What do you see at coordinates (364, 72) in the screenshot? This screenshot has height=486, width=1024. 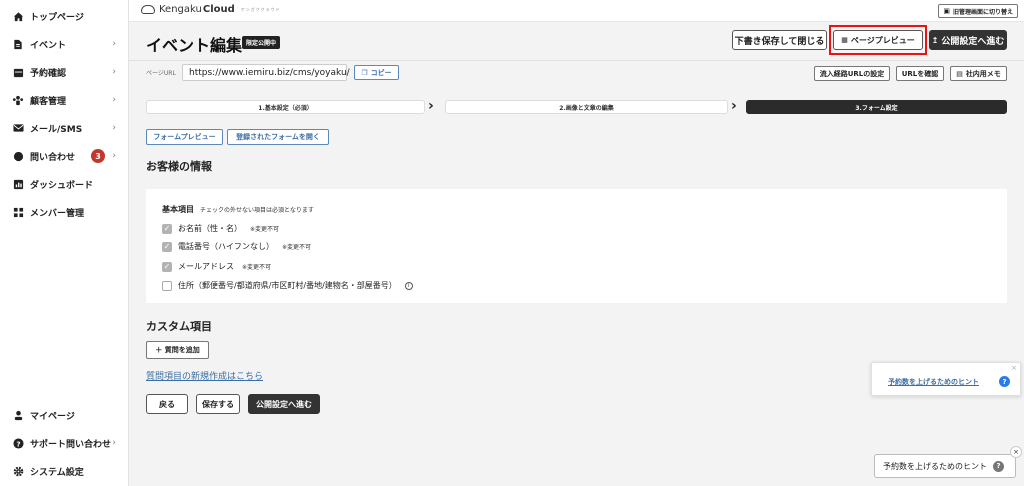 I see `copy-icon: ❐` at bounding box center [364, 72].